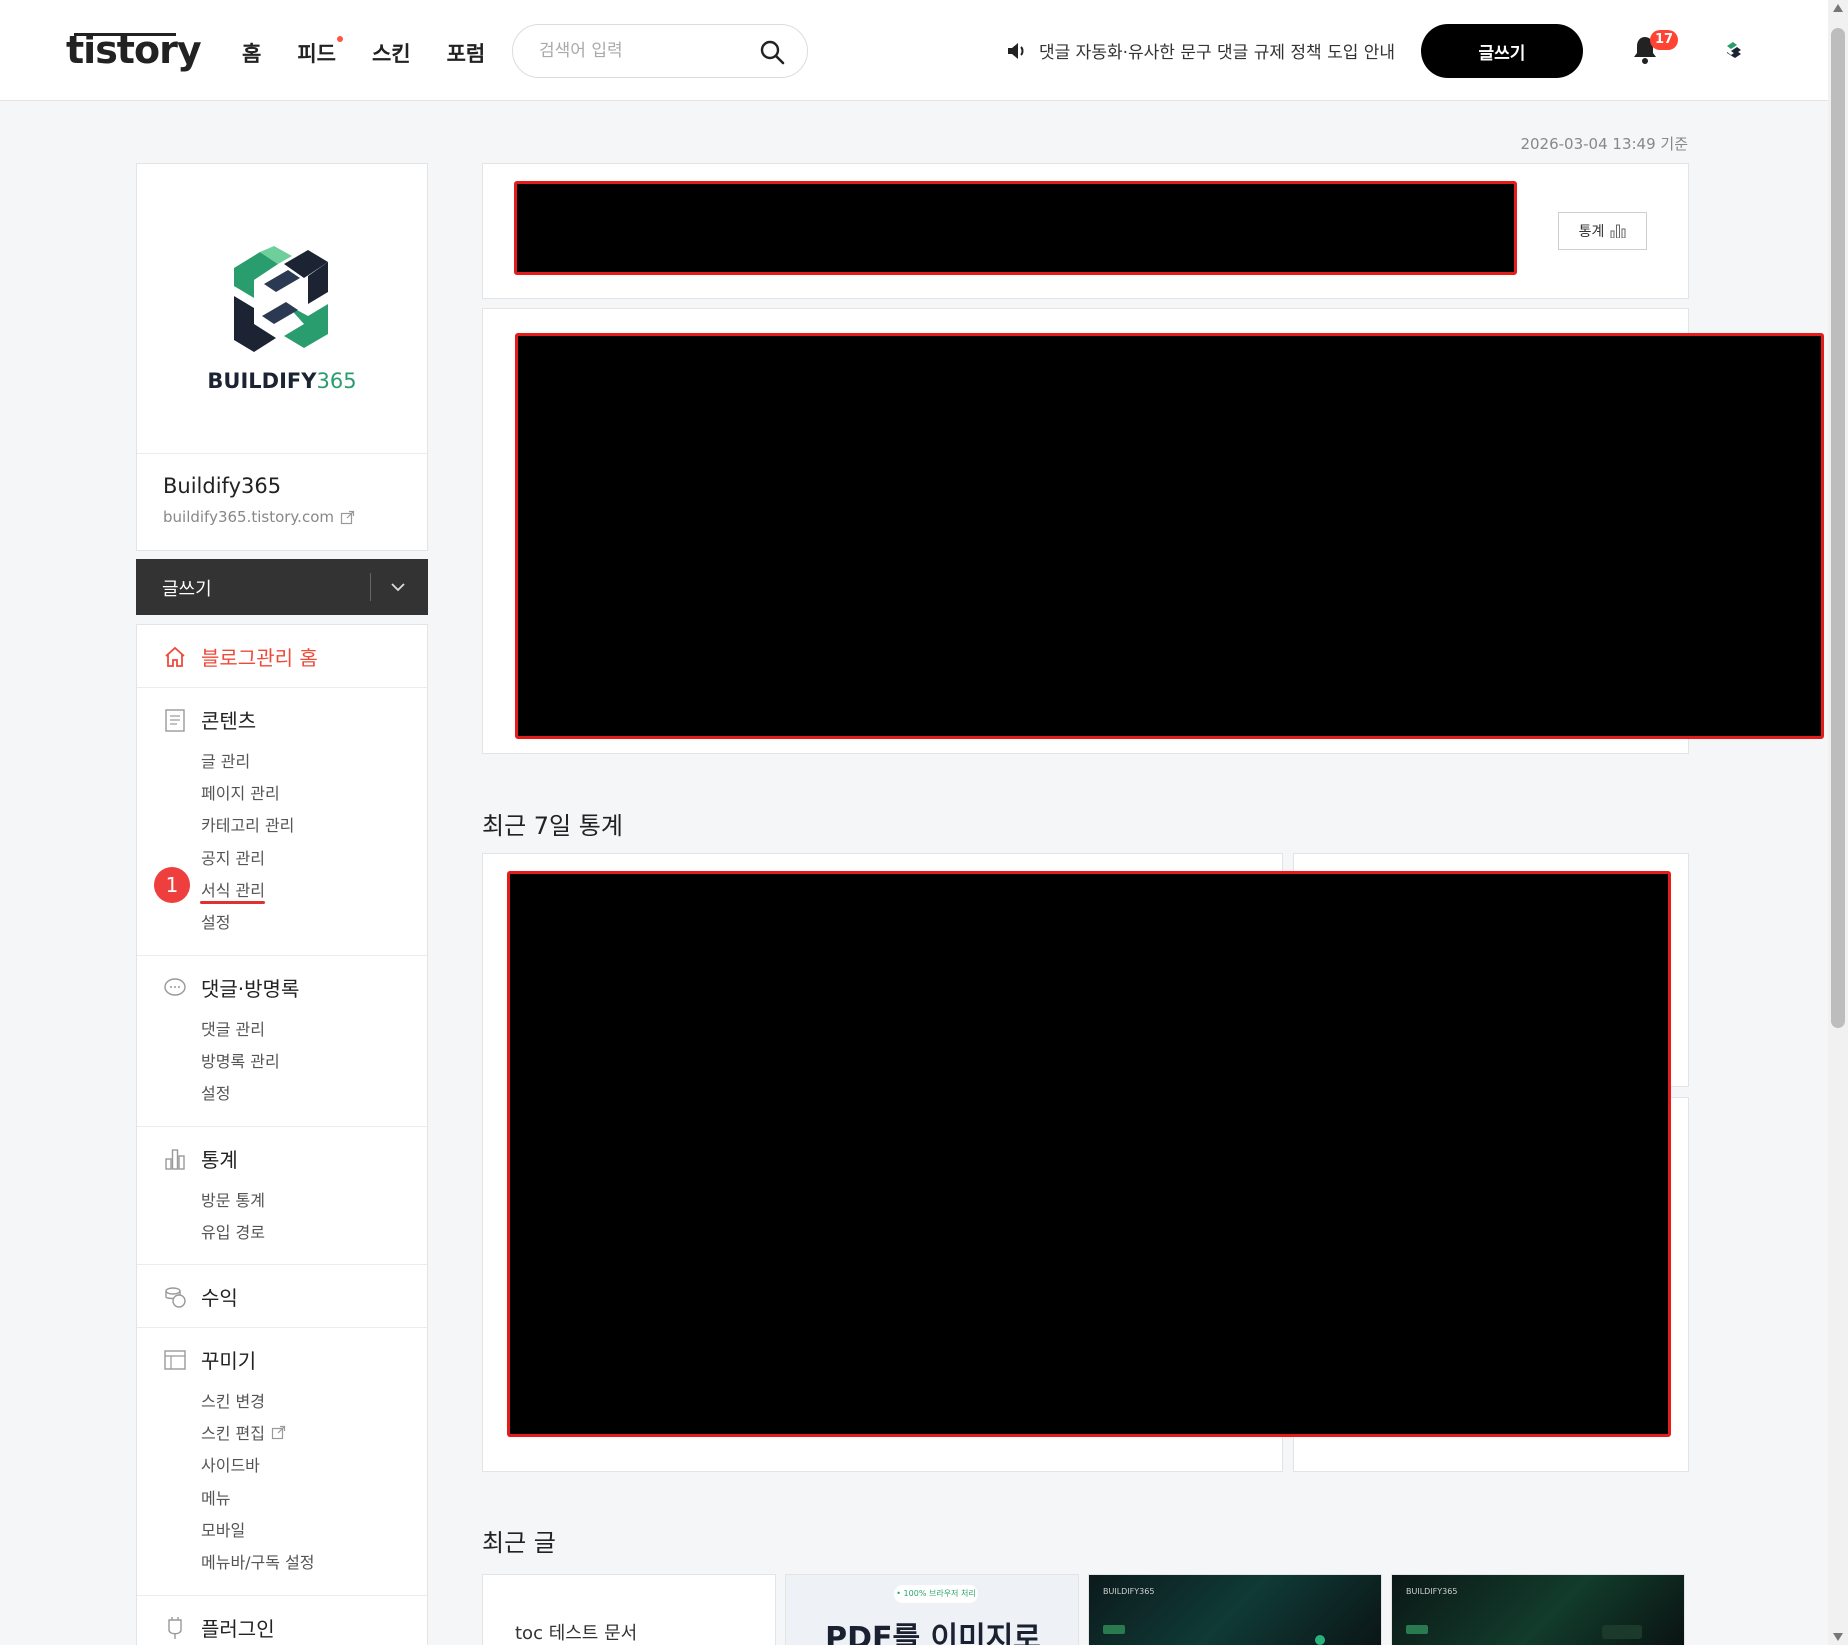  What do you see at coordinates (175, 1627) in the screenshot?
I see `plugin-icon` at bounding box center [175, 1627].